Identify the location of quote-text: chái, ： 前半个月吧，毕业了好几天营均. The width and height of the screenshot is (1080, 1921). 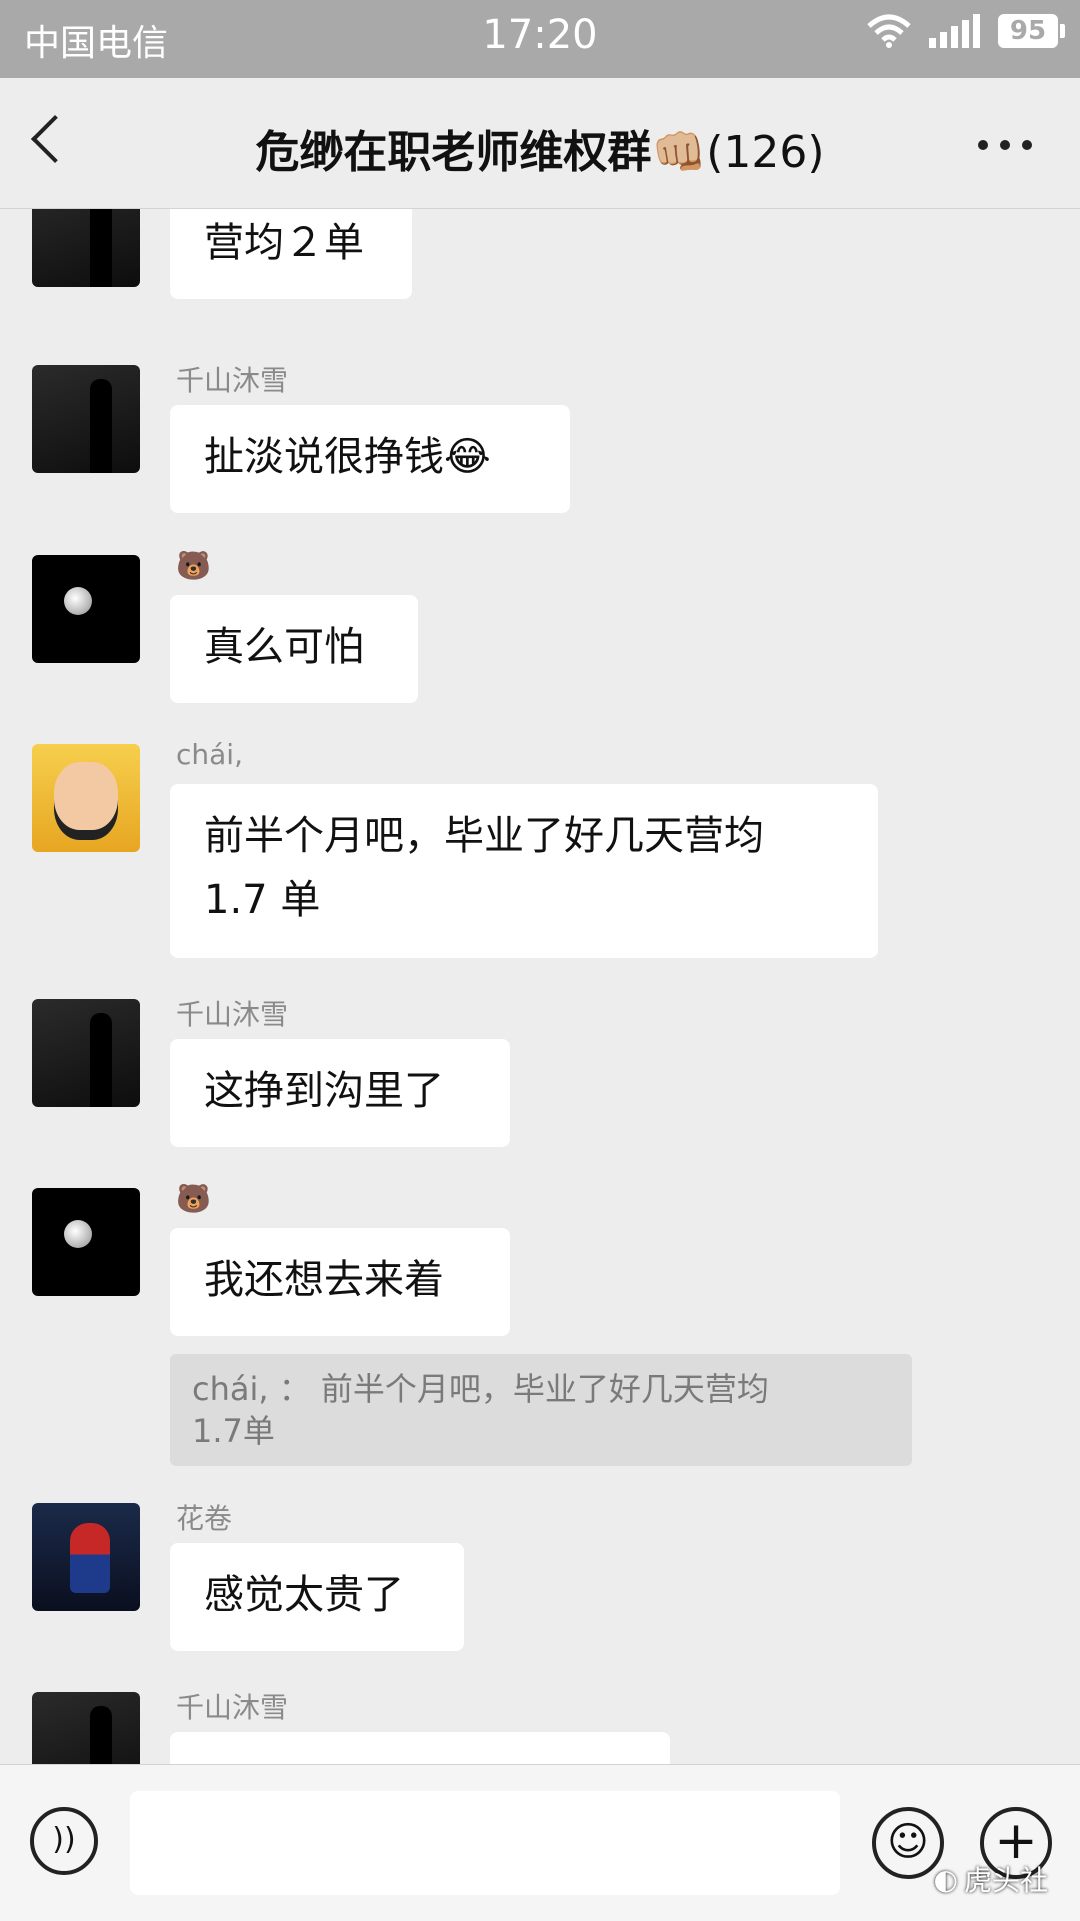
(480, 1389).